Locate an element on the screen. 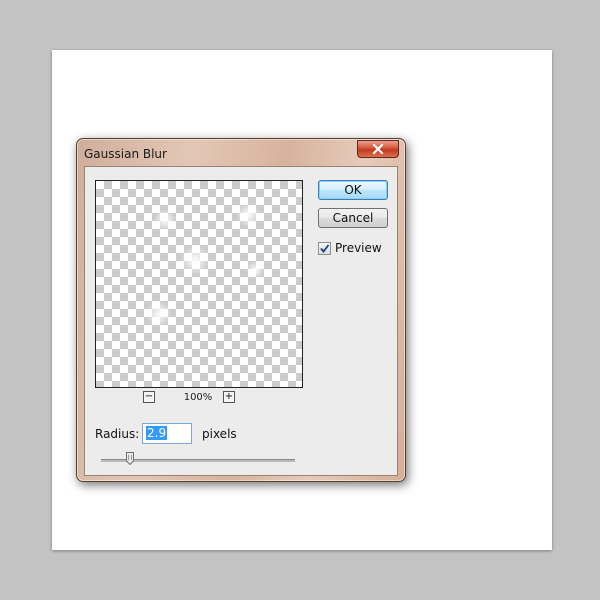 This screenshot has height=600, width=600. radius-value: 2.9 is located at coordinates (157, 433).